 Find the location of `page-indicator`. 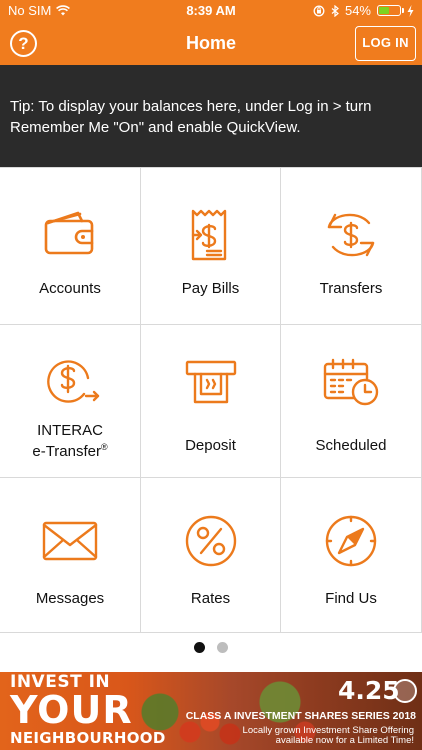

page-indicator is located at coordinates (211, 647).